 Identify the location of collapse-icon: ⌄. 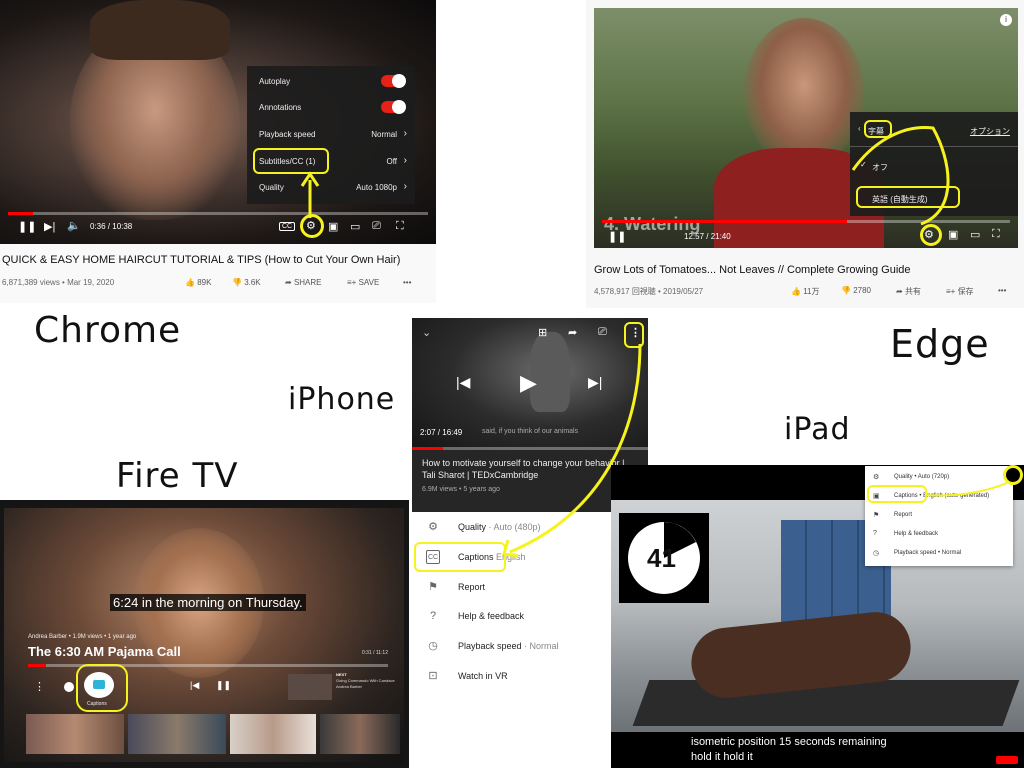
(426, 332).